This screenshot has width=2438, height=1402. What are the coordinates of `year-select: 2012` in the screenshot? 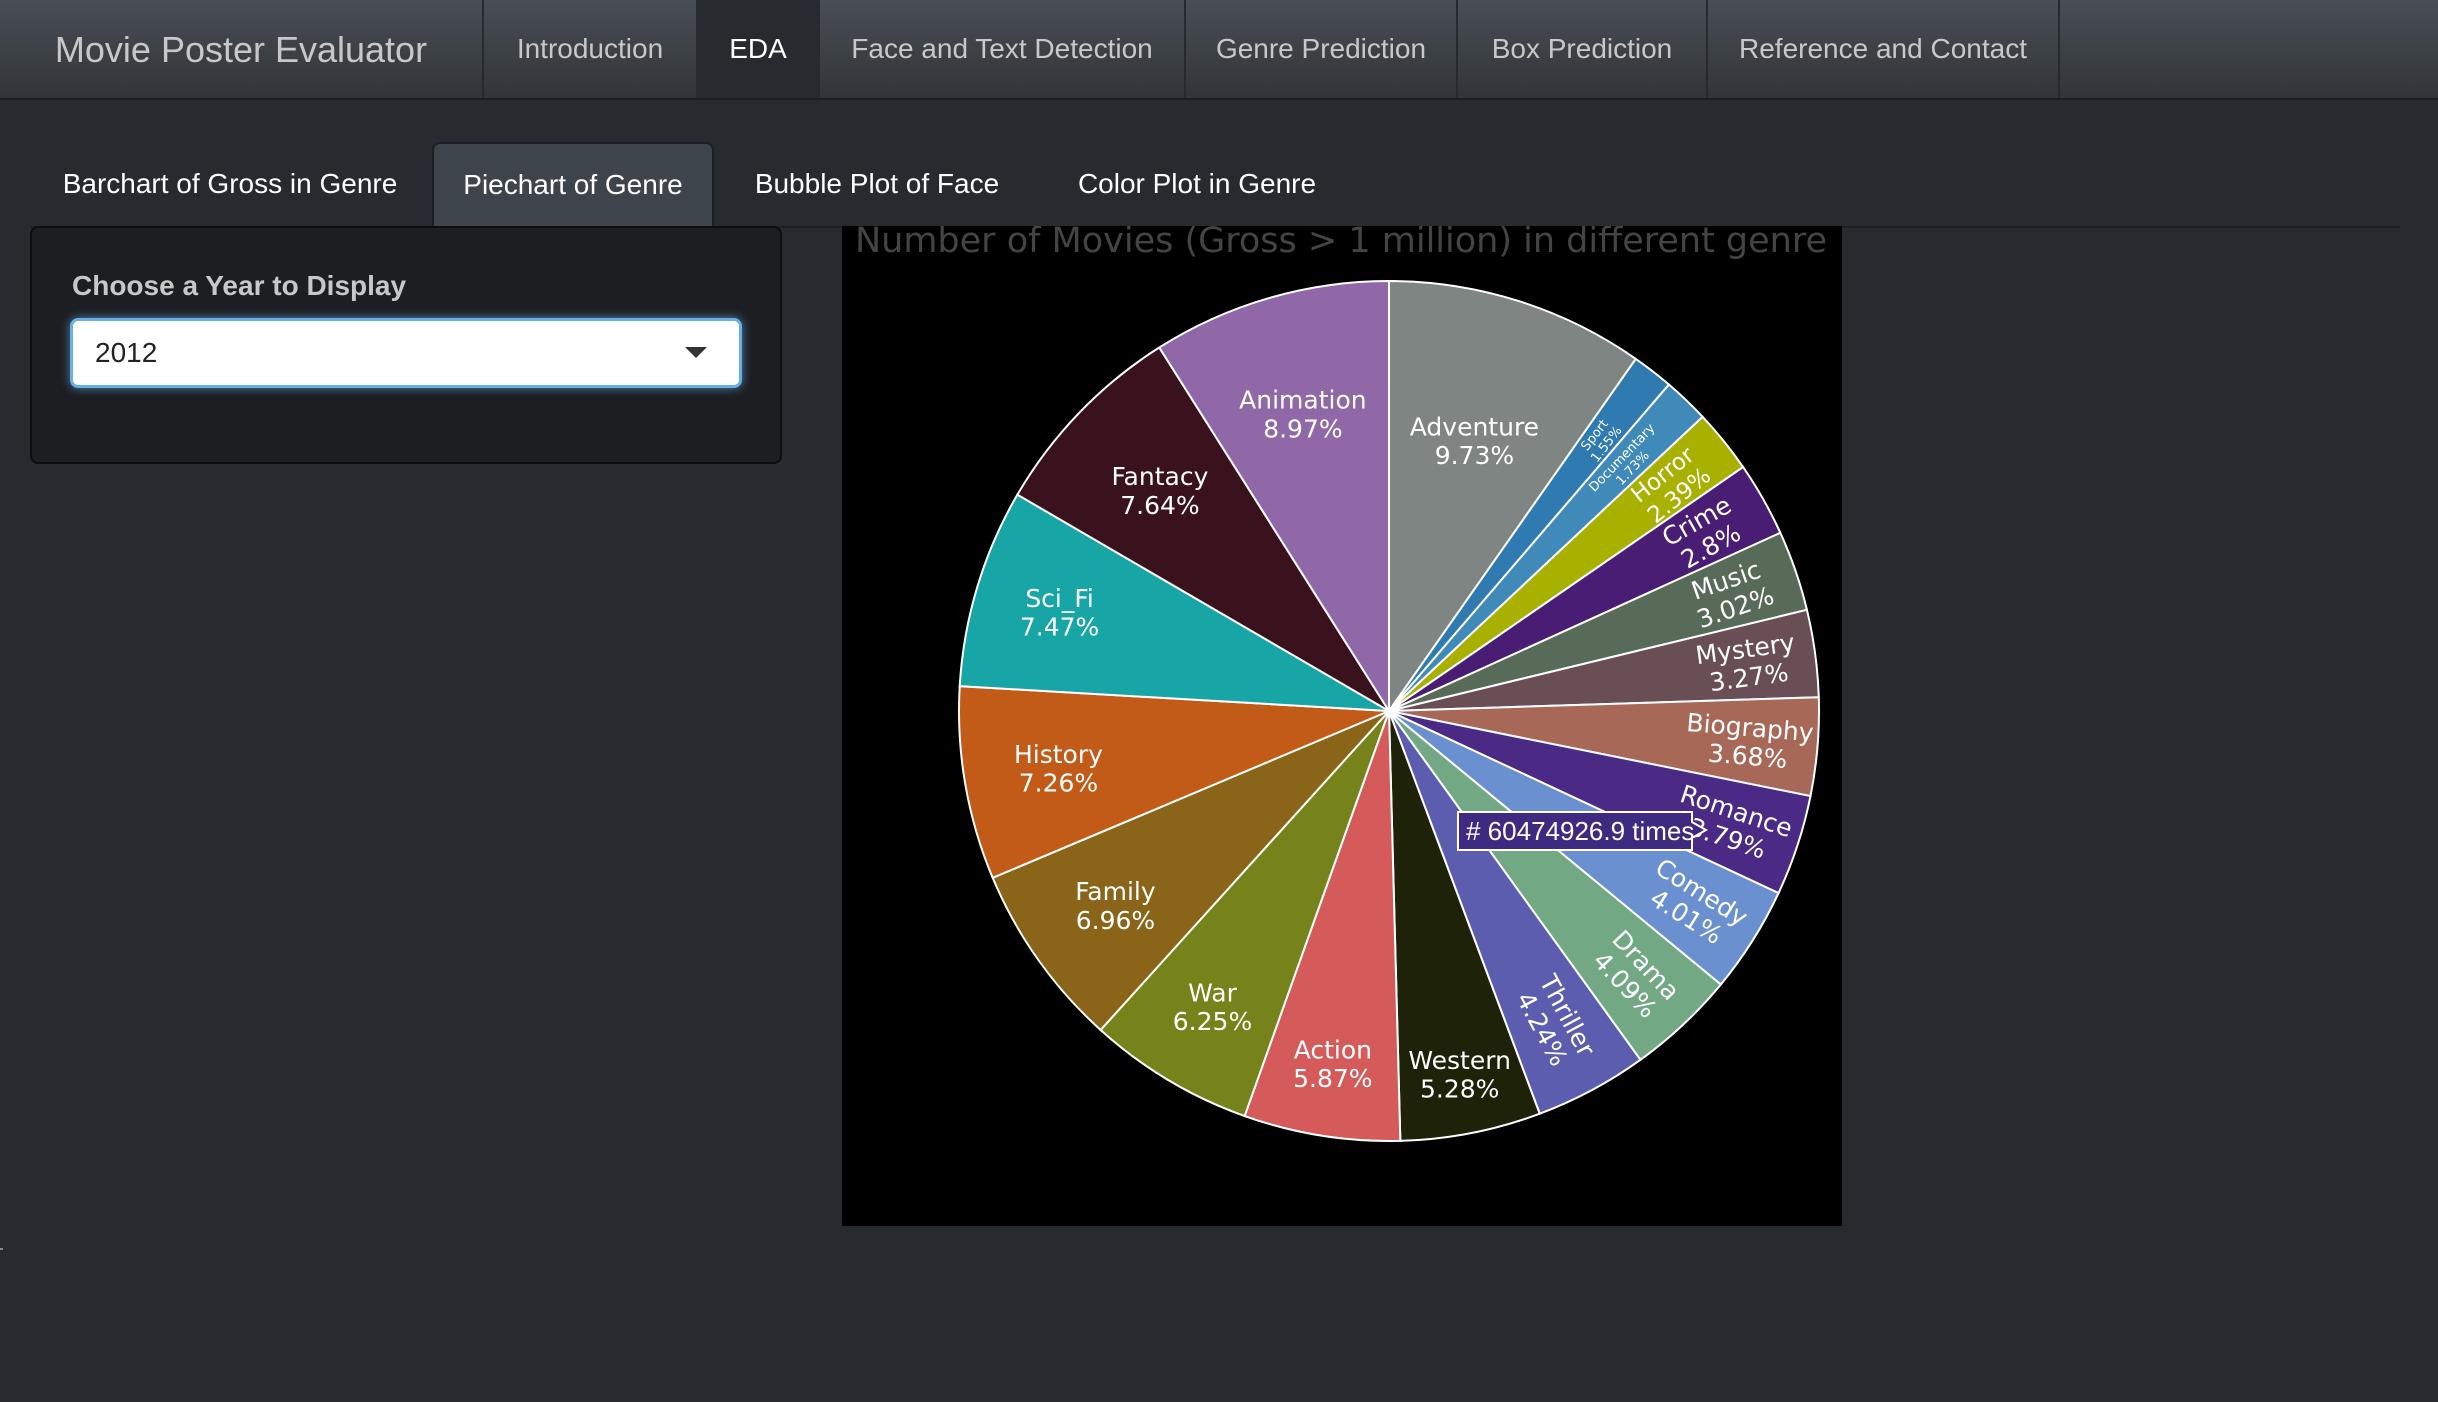 It's located at (406, 353).